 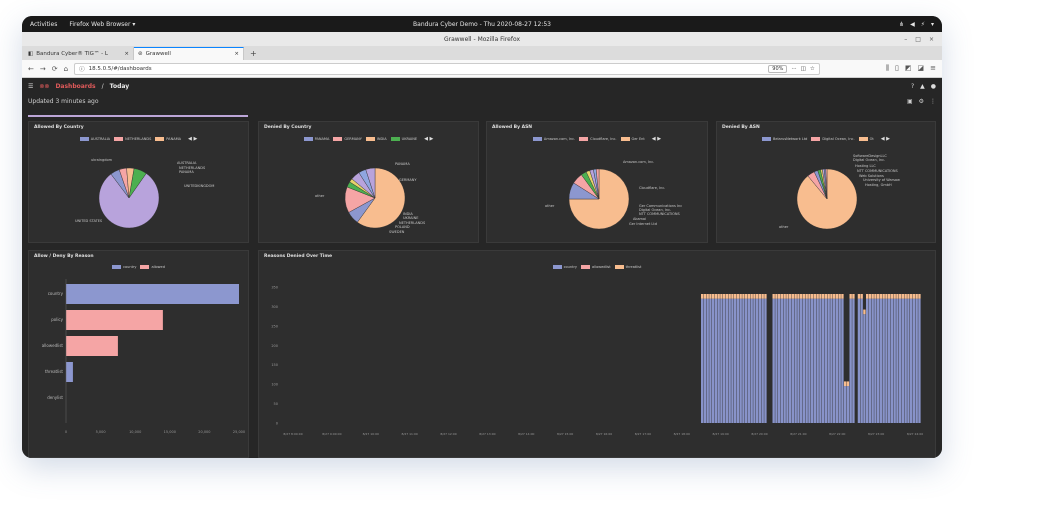 I want to click on minimize-icon: –, so click(x=905, y=39).